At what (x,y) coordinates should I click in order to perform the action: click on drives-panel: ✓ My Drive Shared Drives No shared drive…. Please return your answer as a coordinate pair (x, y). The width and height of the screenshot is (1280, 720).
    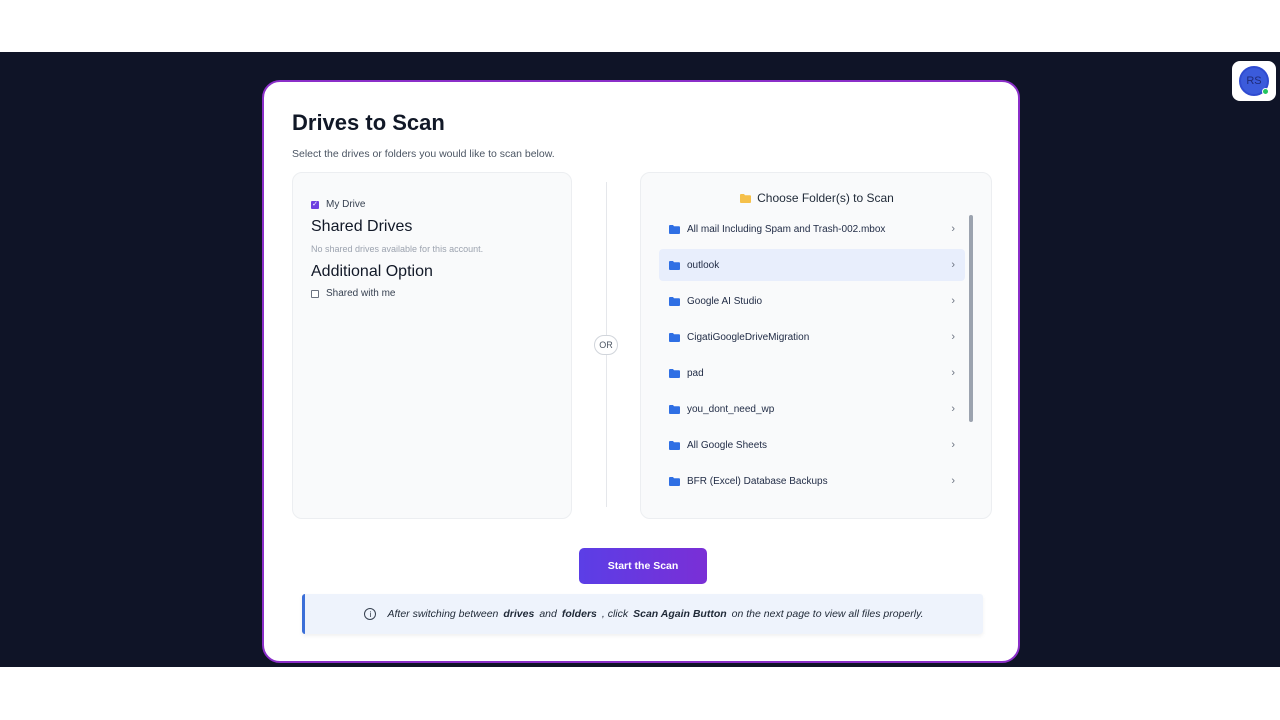
    Looking at the image, I should click on (432, 345).